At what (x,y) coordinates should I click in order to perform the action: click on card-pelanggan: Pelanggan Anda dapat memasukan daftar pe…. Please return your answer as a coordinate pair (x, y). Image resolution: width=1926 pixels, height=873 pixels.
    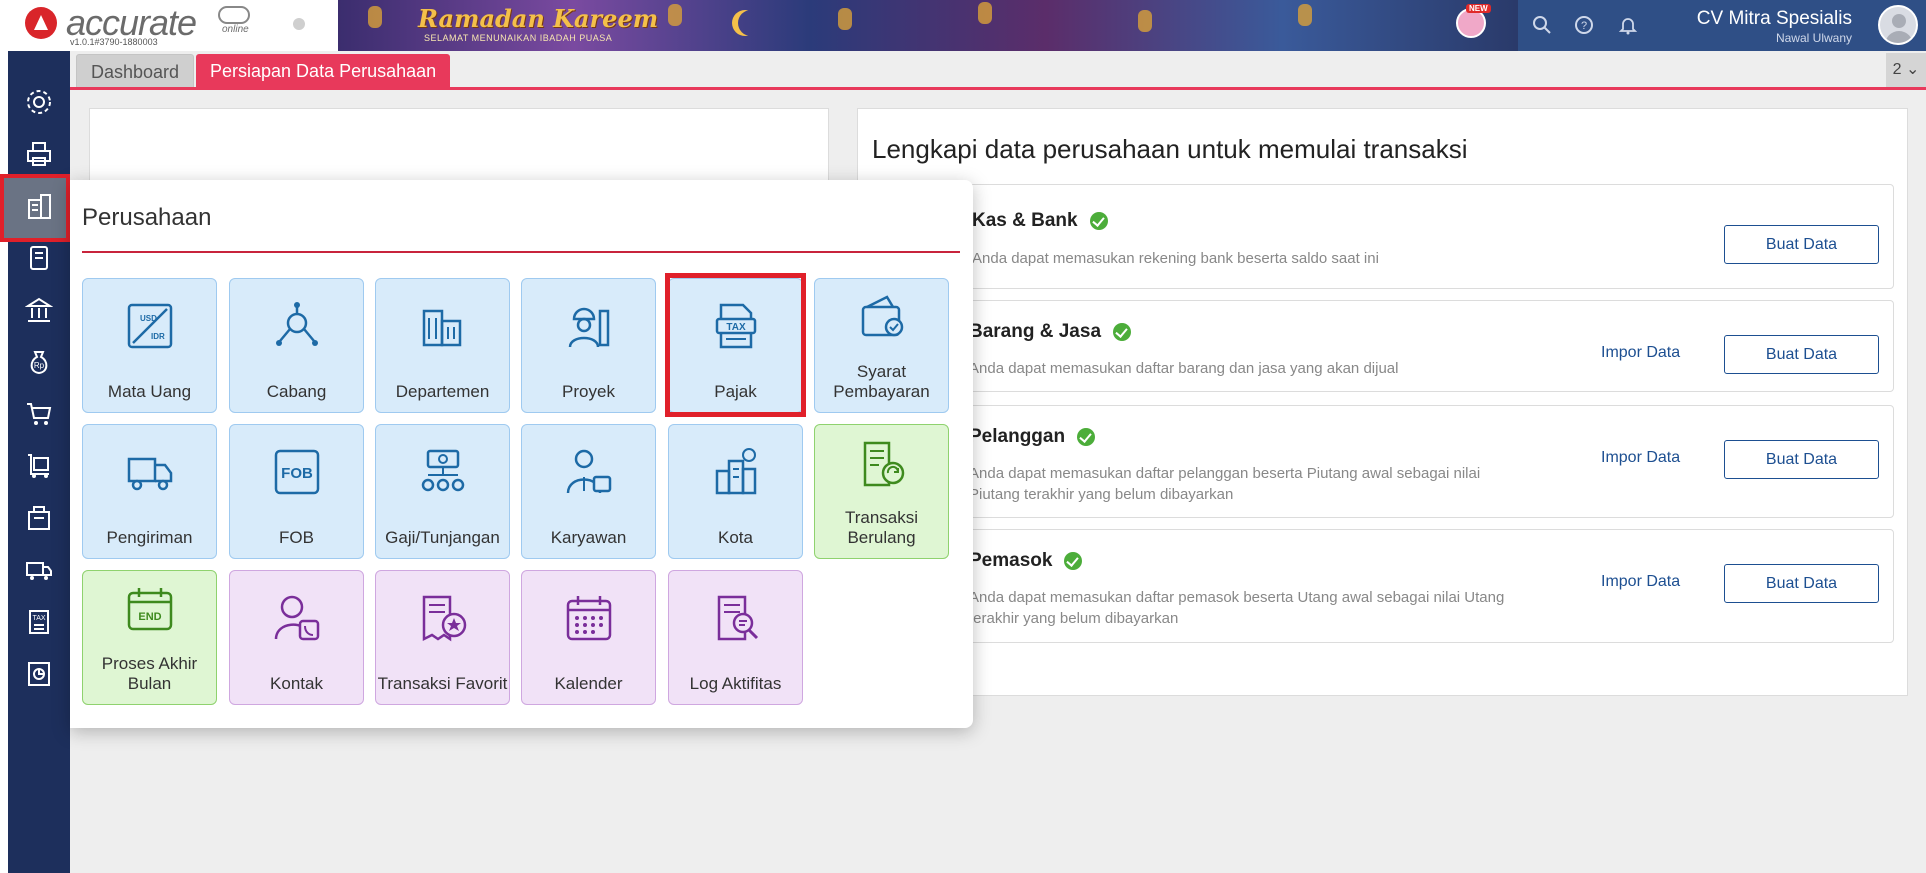
    Looking at the image, I should click on (1376, 461).